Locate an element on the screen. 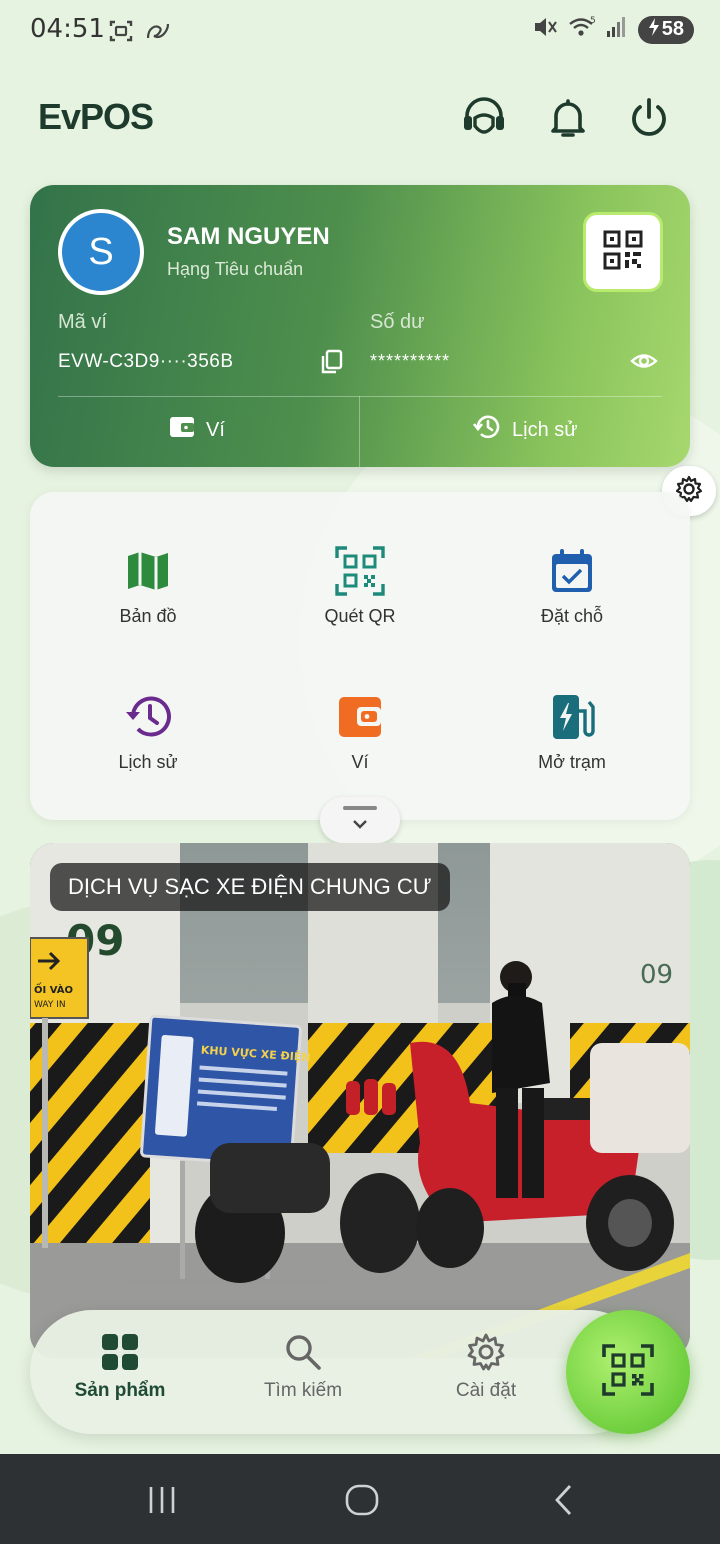 The width and height of the screenshot is (720, 1544). wallet-id-label: Mã ví is located at coordinates (82, 322).